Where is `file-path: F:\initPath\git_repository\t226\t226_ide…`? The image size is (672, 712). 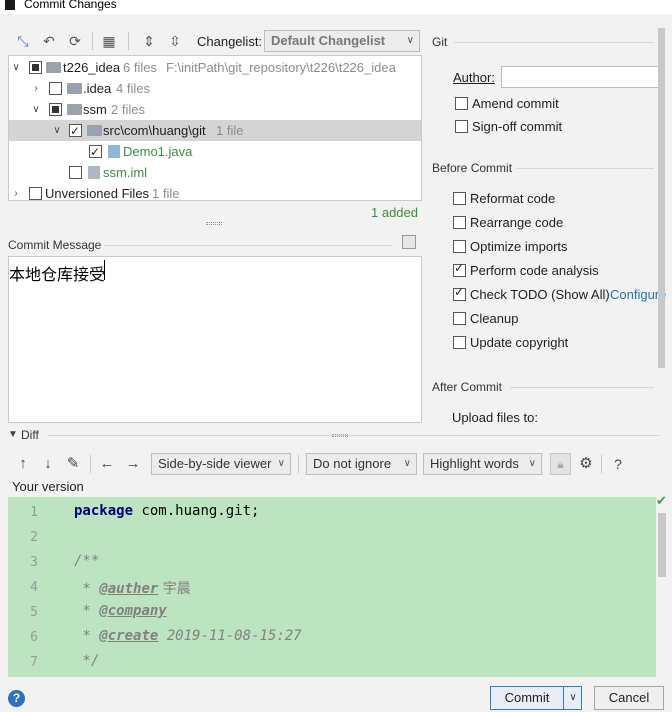 file-path: F:\initPath\git_repository\t226\t226_ide… is located at coordinates (281, 67).